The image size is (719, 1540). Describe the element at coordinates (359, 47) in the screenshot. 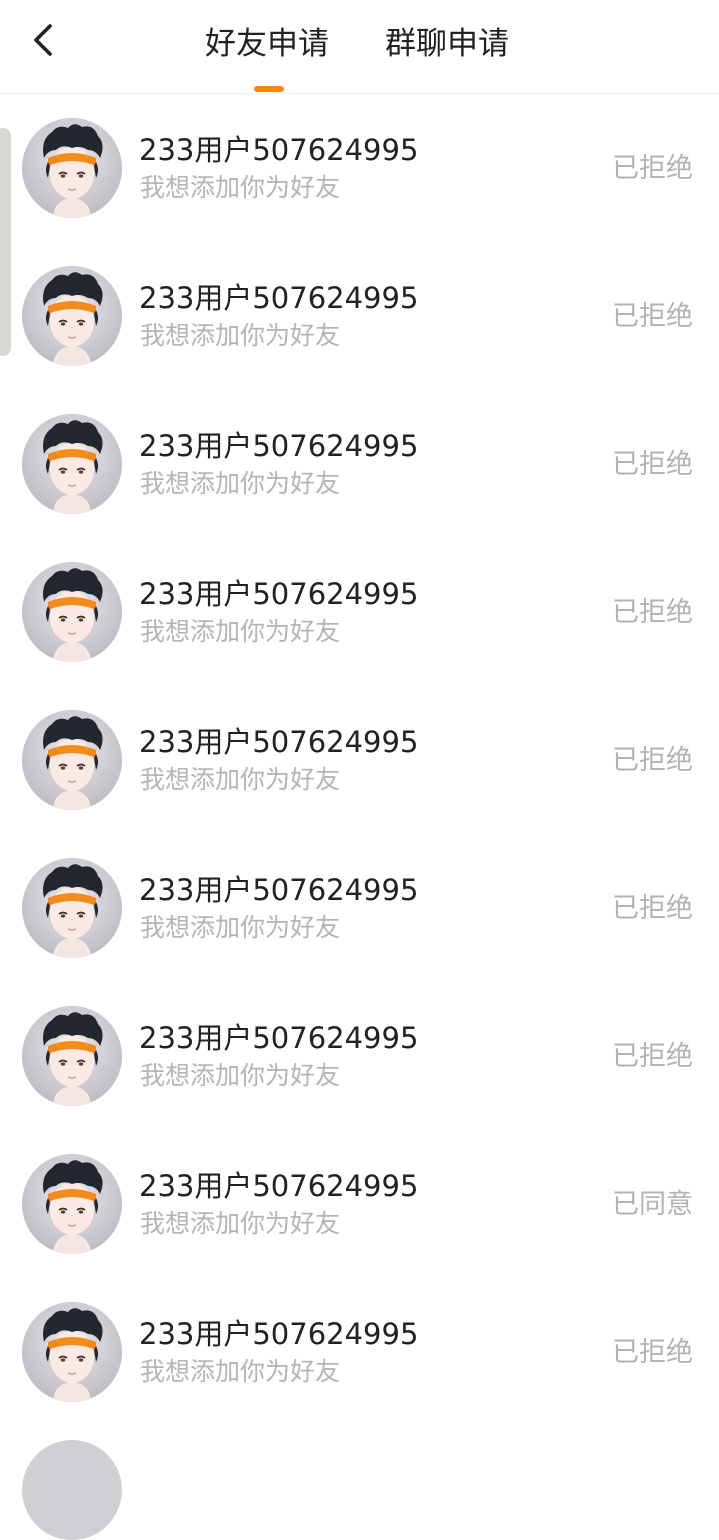

I see `top-bar: 好友申请 群聊申请` at that location.